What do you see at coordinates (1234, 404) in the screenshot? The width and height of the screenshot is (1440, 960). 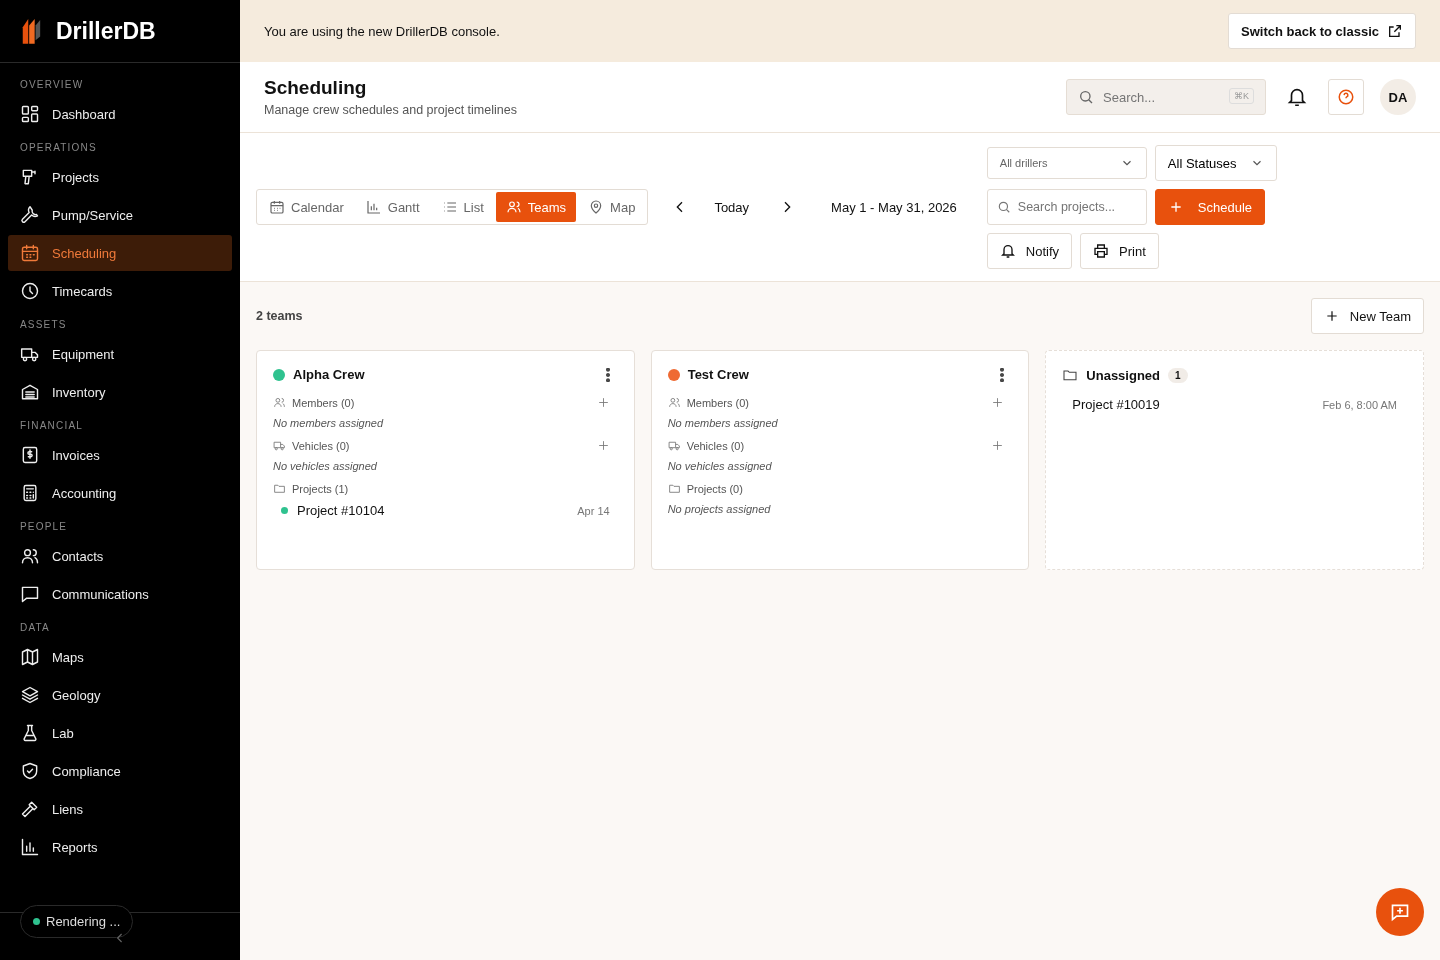 I see `project-row: Project #10019 Feb 6, 8:00 AM` at bounding box center [1234, 404].